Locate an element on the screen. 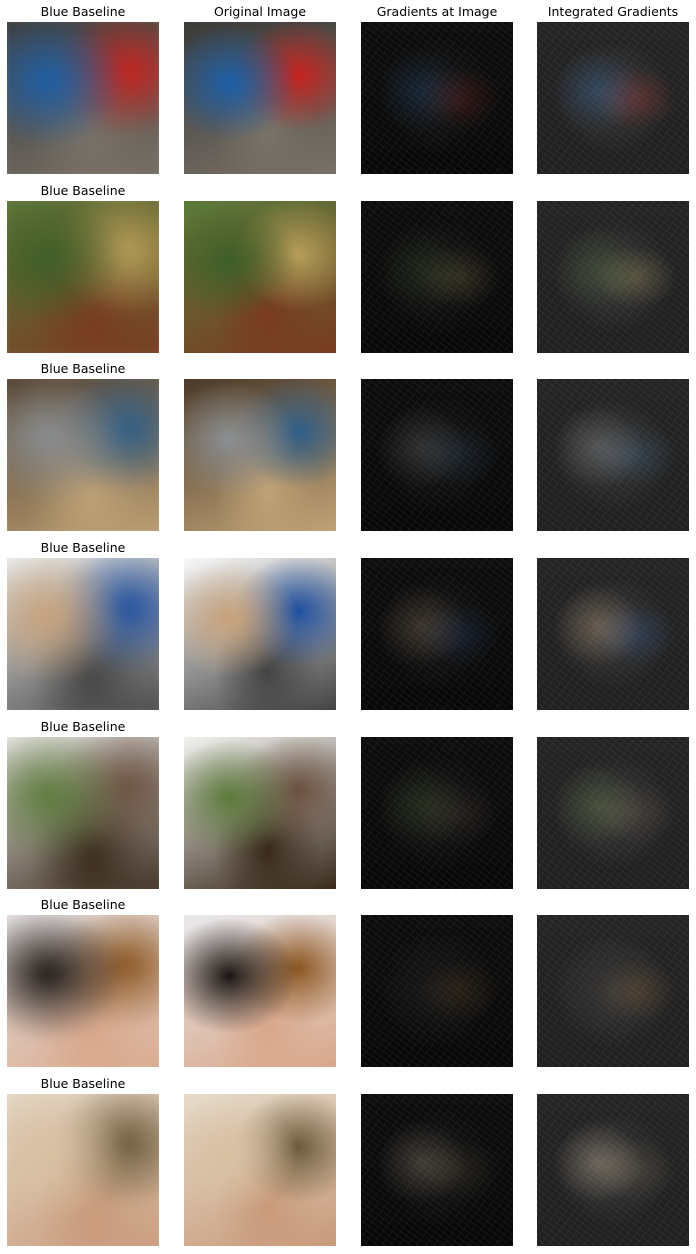 The height and width of the screenshot is (1254, 696). gradients-image-bird-on-stump is located at coordinates (437, 813).